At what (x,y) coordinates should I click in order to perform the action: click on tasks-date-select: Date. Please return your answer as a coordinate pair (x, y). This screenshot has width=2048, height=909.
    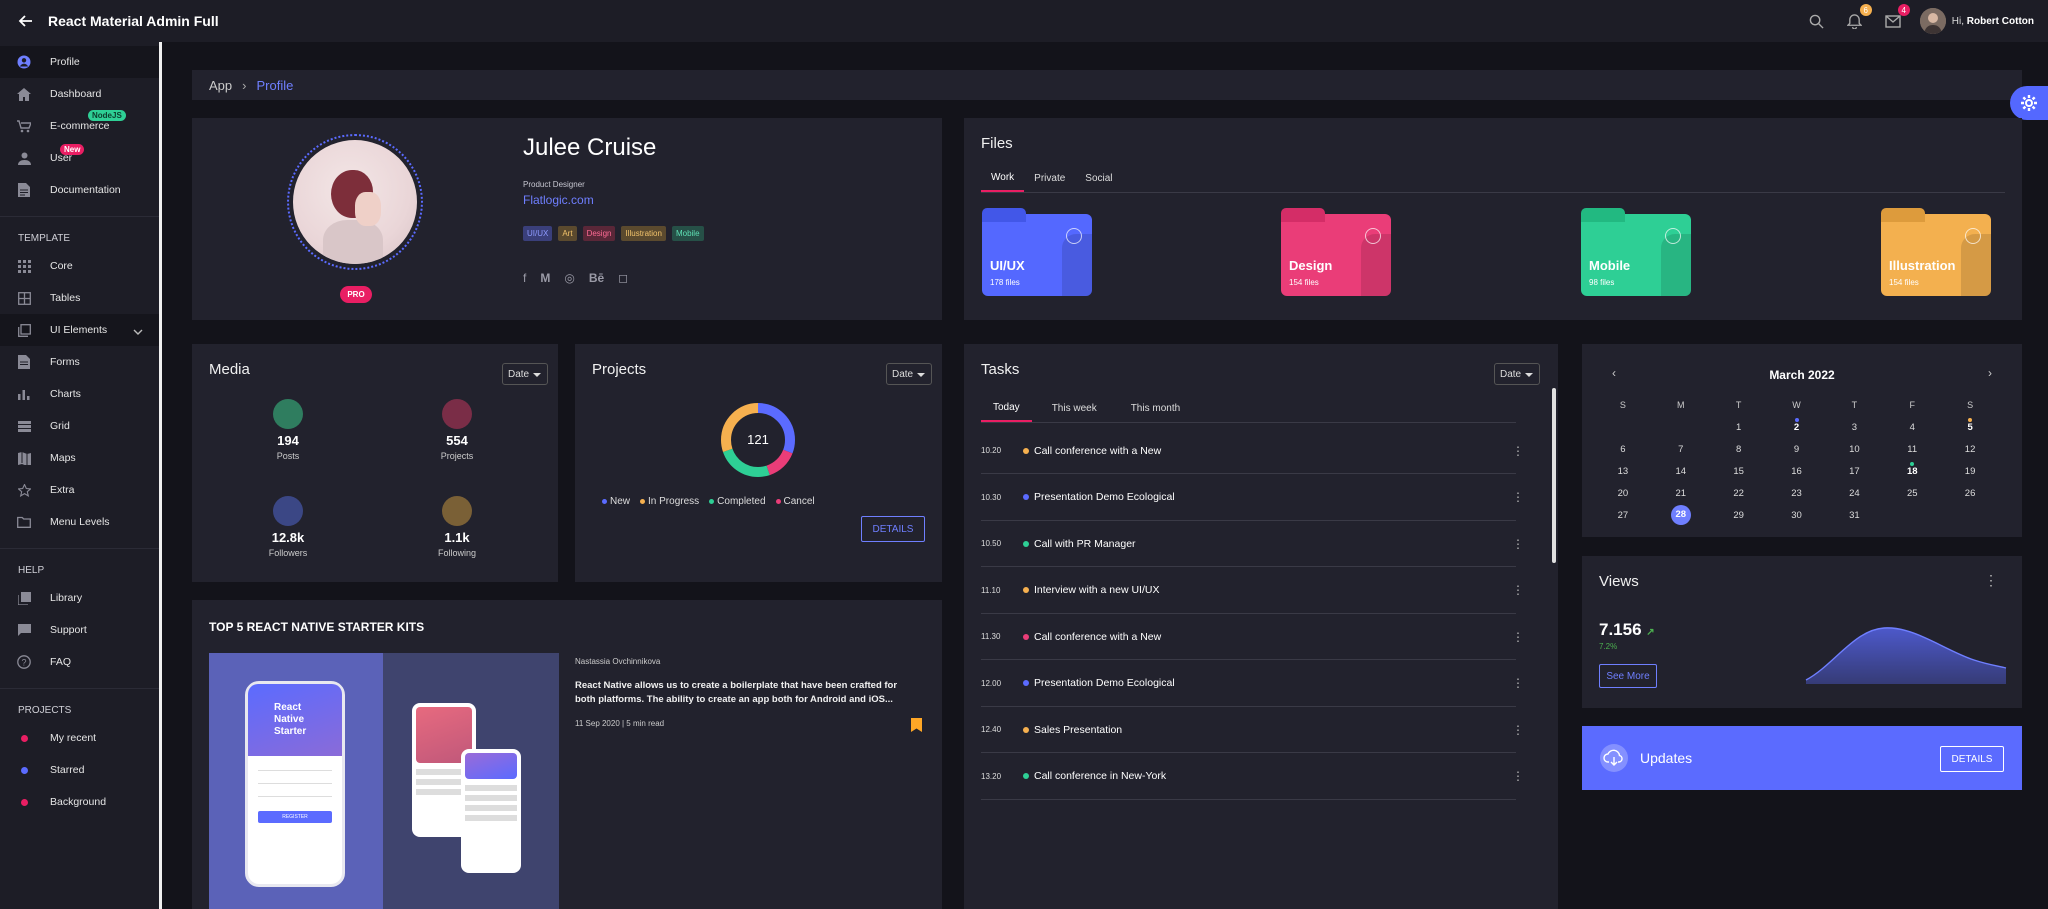
    Looking at the image, I should click on (1517, 374).